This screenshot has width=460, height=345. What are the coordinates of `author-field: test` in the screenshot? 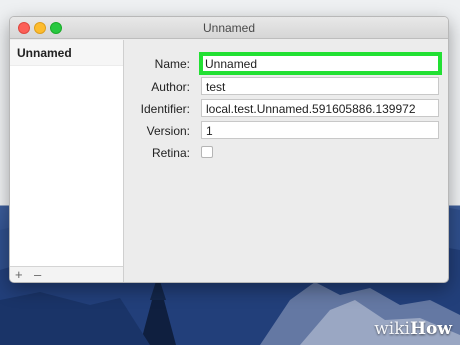 It's located at (320, 86).